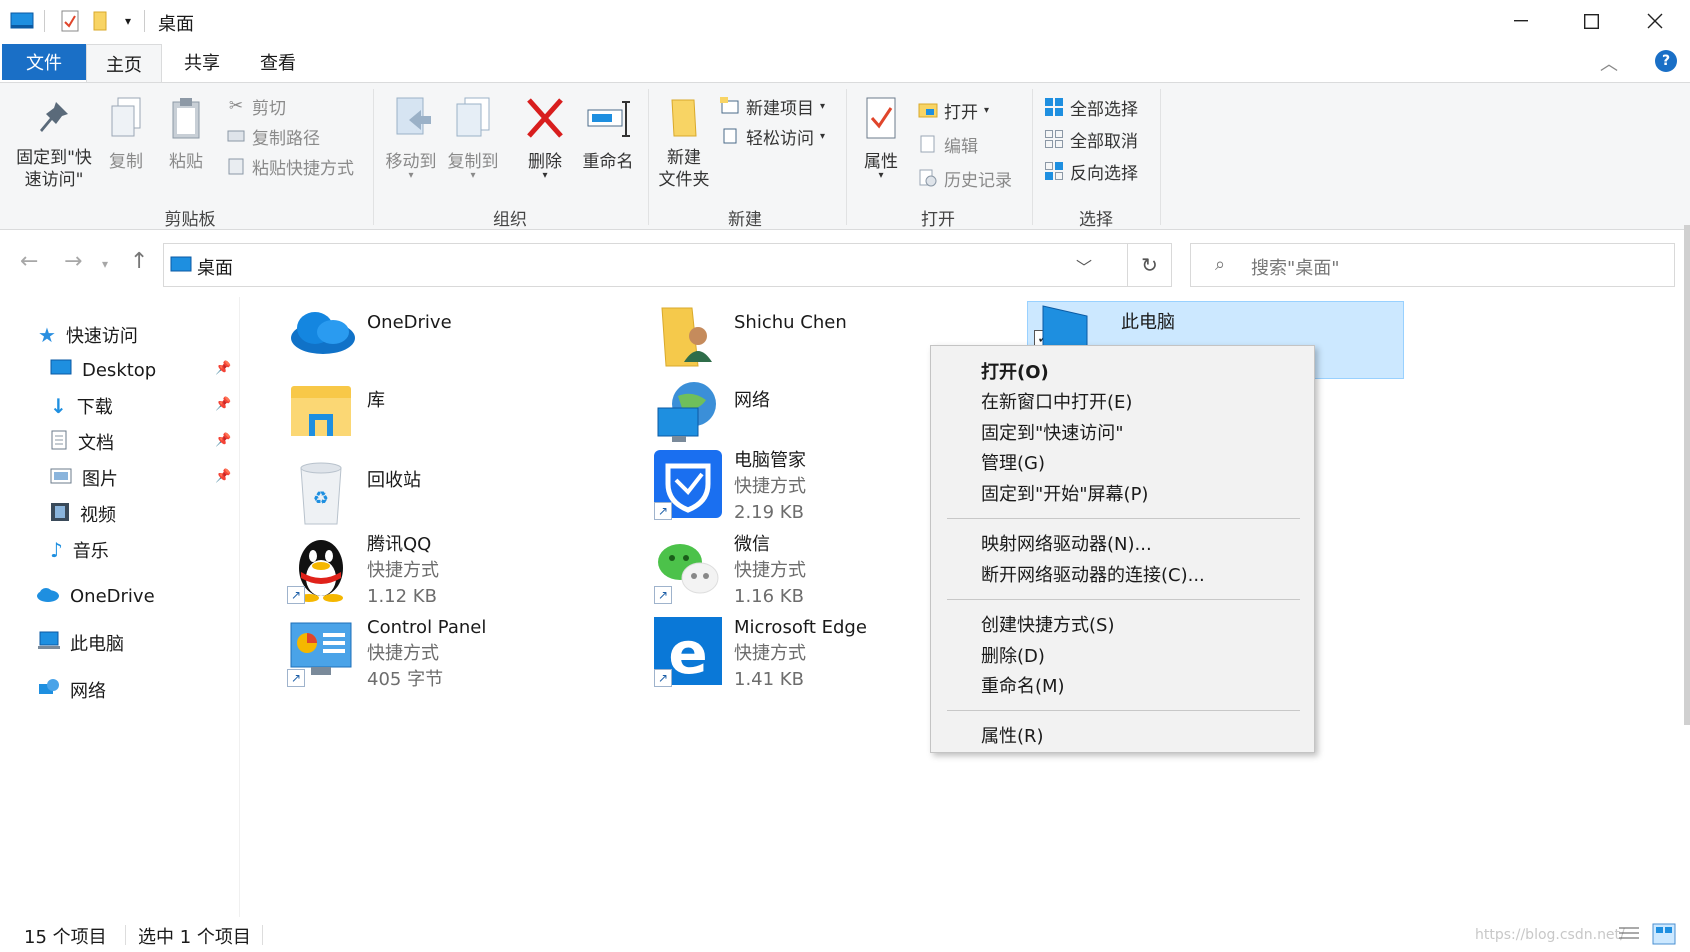 The width and height of the screenshot is (1690, 952). Describe the element at coordinates (1591, 21) in the screenshot. I see `maximize-button` at that location.